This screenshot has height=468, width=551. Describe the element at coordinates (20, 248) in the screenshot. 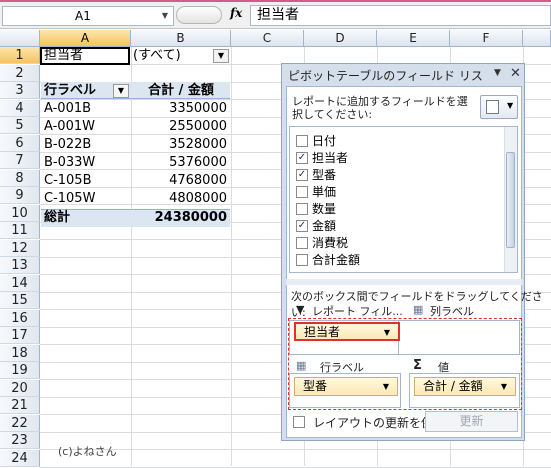

I see `row-header: 12` at that location.